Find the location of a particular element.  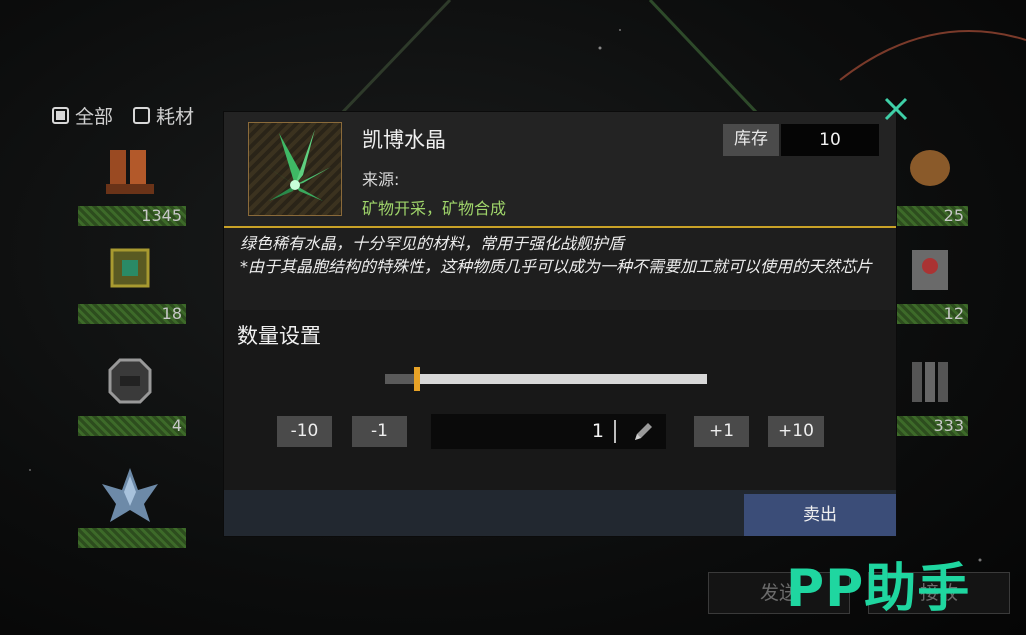

item-thumbnail is located at coordinates (295, 169).